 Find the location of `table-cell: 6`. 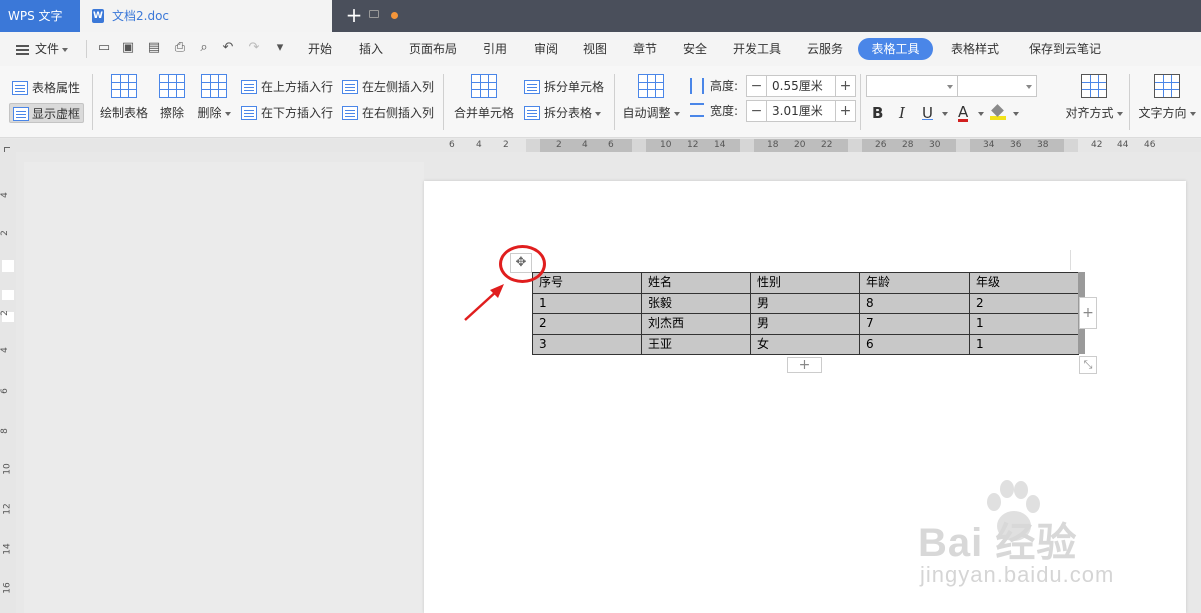

table-cell: 6 is located at coordinates (914, 344).